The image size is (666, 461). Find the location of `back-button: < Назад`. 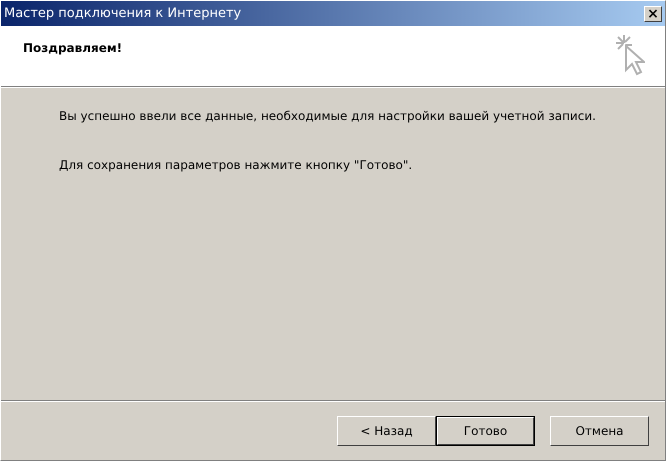

back-button: < Назад is located at coordinates (386, 431).